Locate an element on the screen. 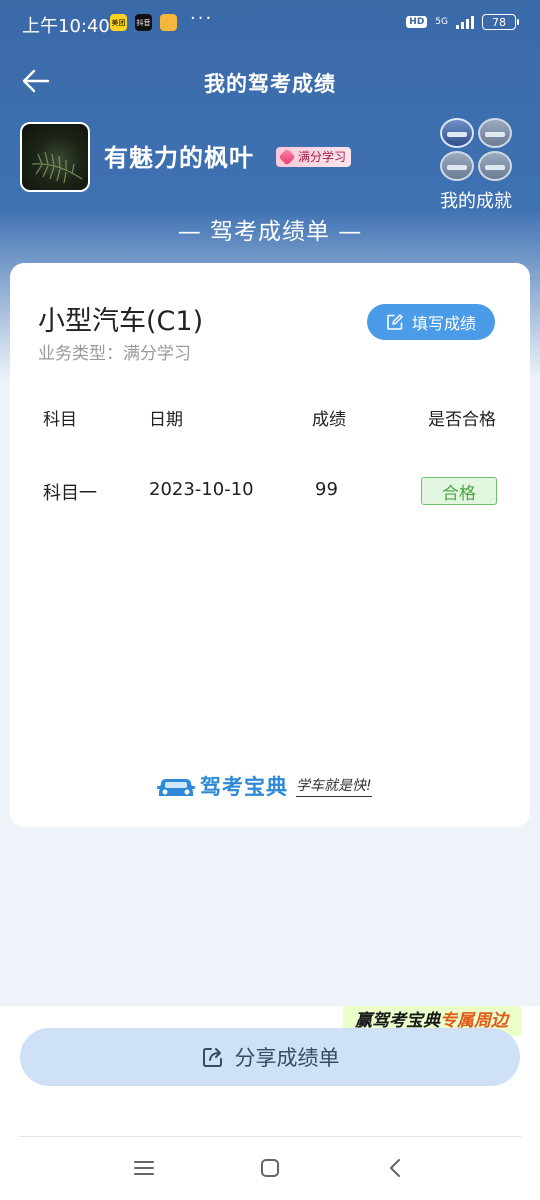  network-type: 5G is located at coordinates (441, 21).